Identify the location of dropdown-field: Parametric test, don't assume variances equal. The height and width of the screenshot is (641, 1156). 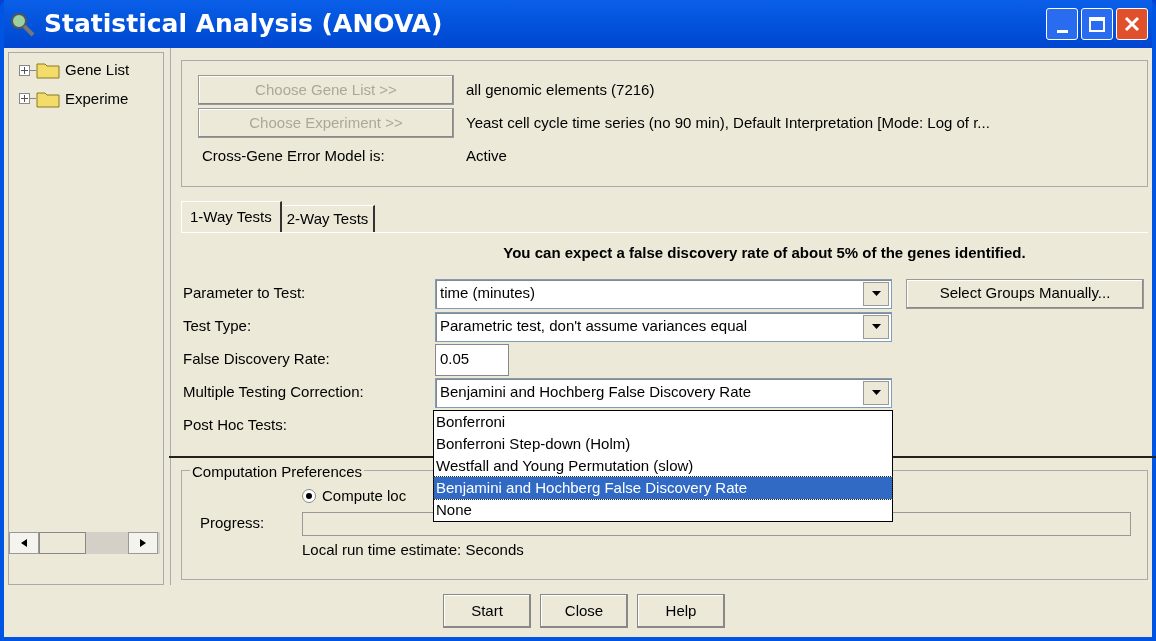
(663, 326).